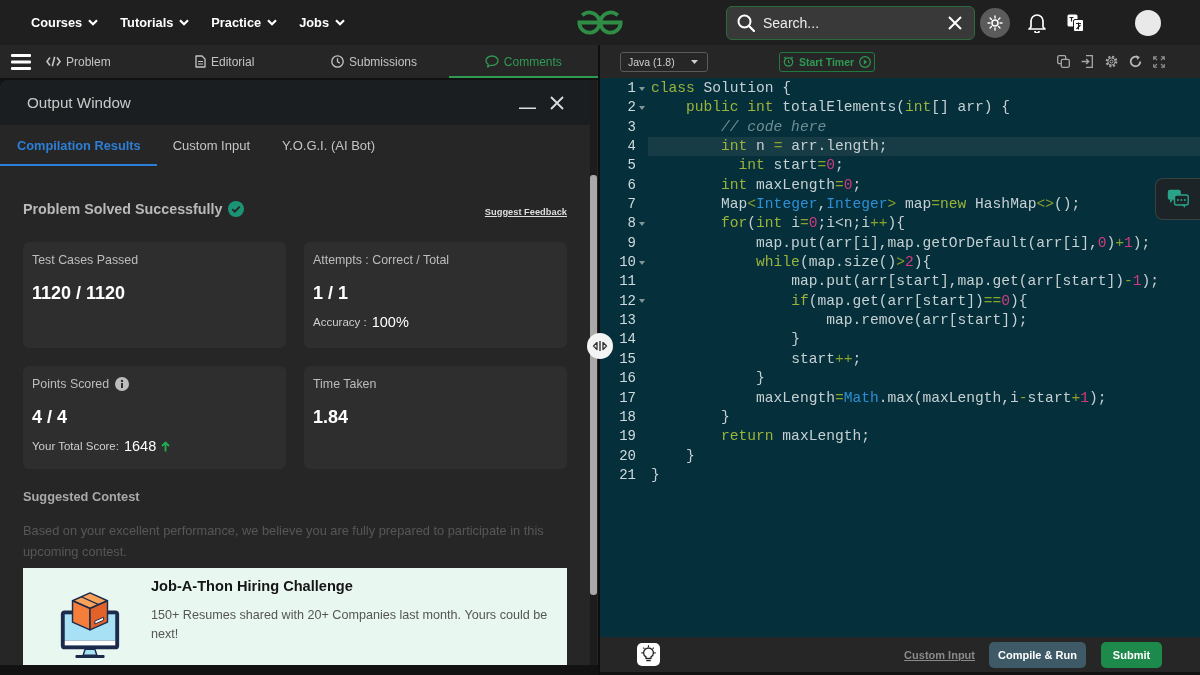 Image resolution: width=1200 pixels, height=675 pixels. I want to click on expand-icon, so click(1159, 61).